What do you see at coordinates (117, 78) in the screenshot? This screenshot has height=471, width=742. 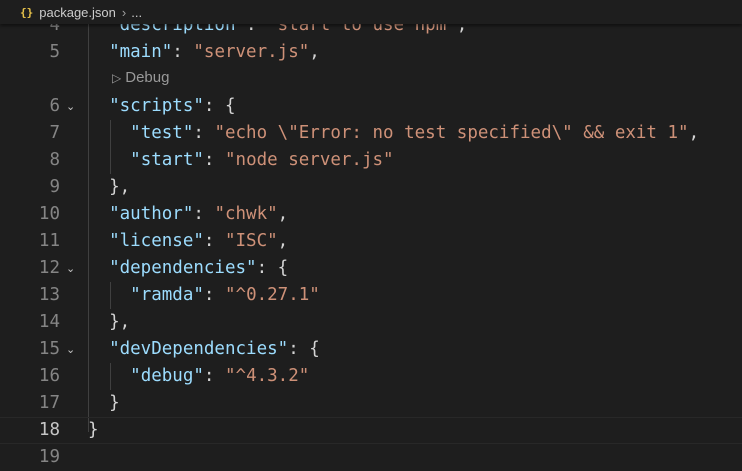 I see `play-outline-icon: ▷` at bounding box center [117, 78].